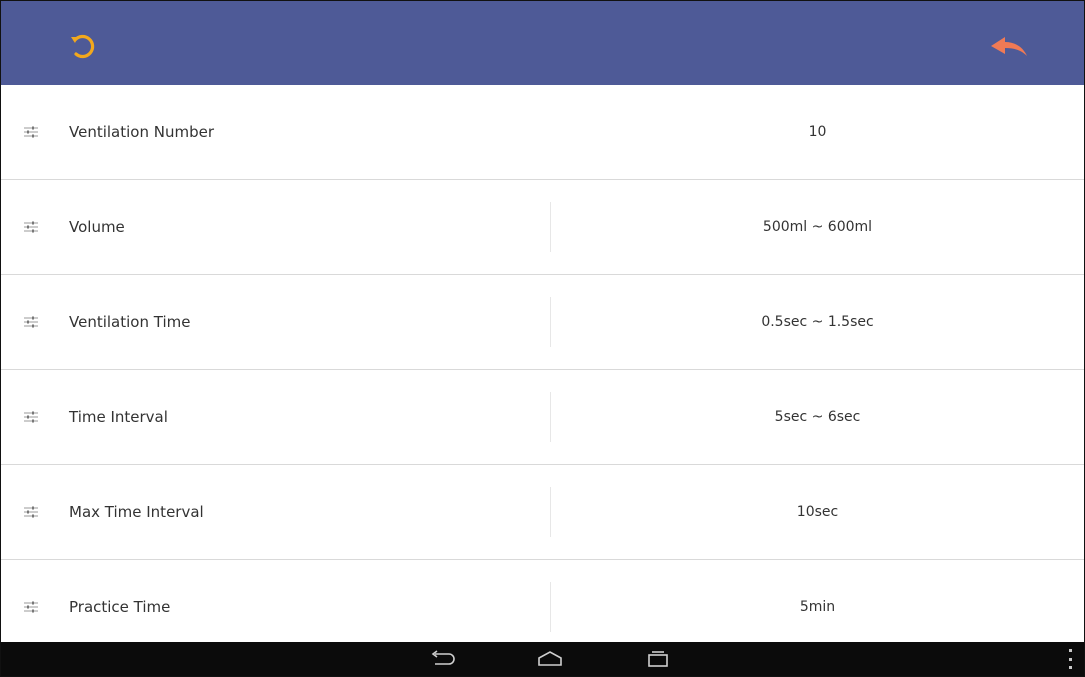 The width and height of the screenshot is (1085, 677). I want to click on nav-recent-apps-button, so click(658, 659).